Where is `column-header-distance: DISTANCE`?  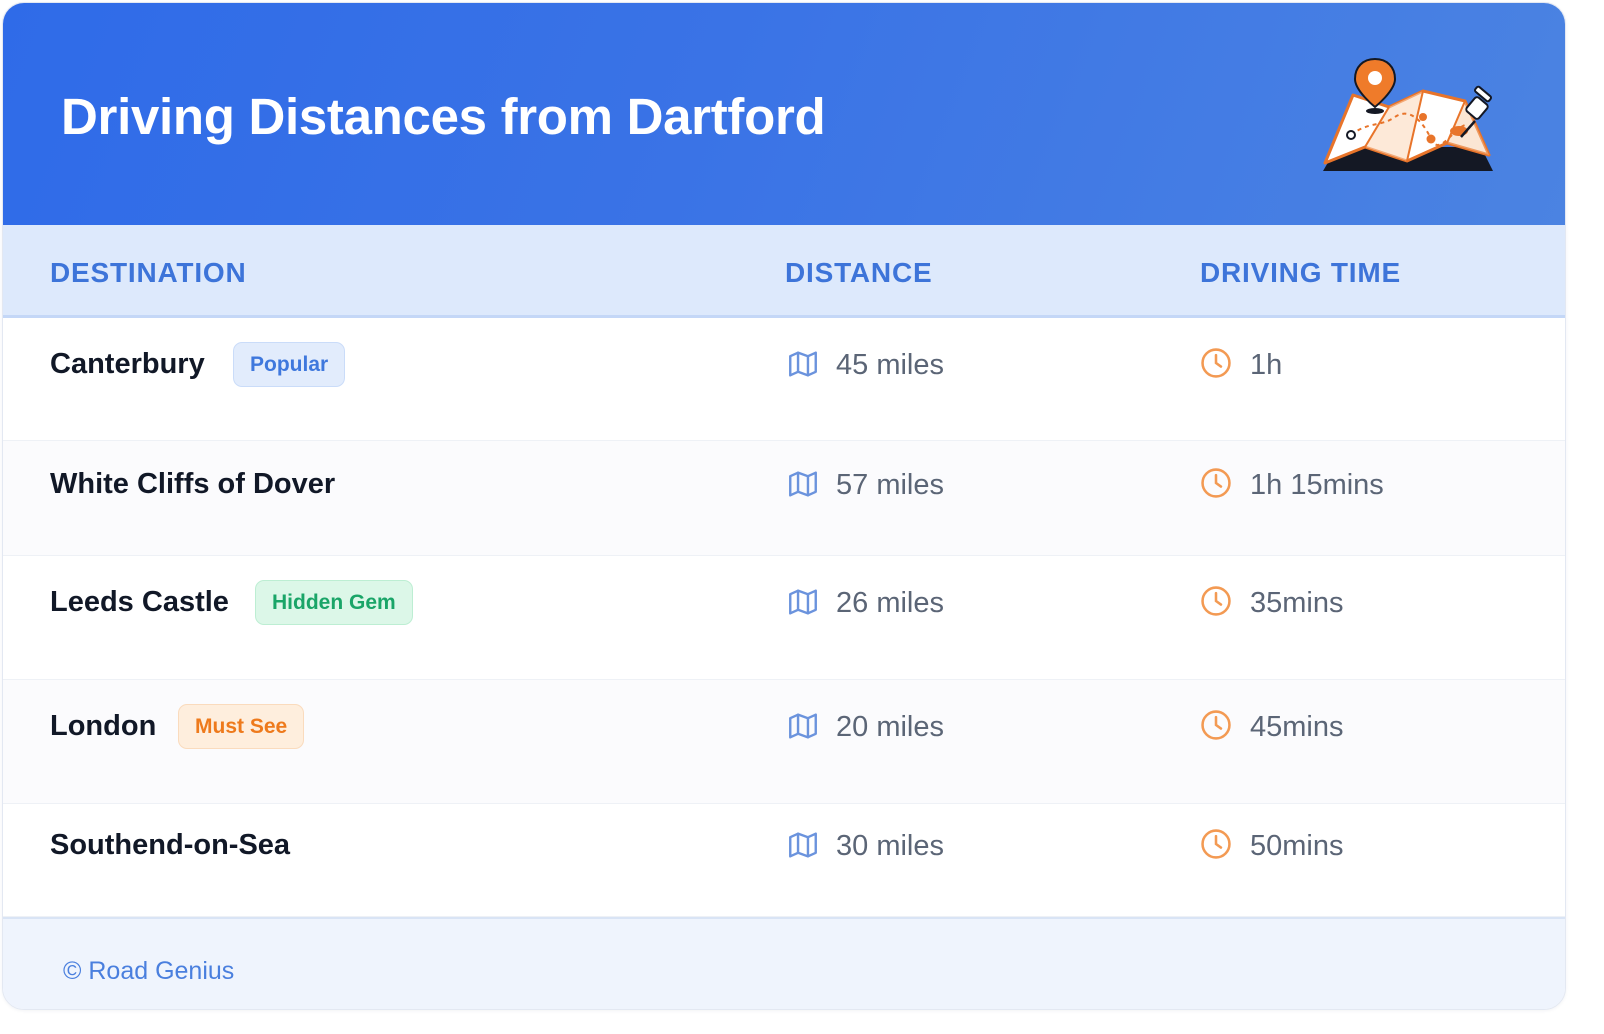
column-header-distance: DISTANCE is located at coordinates (859, 272).